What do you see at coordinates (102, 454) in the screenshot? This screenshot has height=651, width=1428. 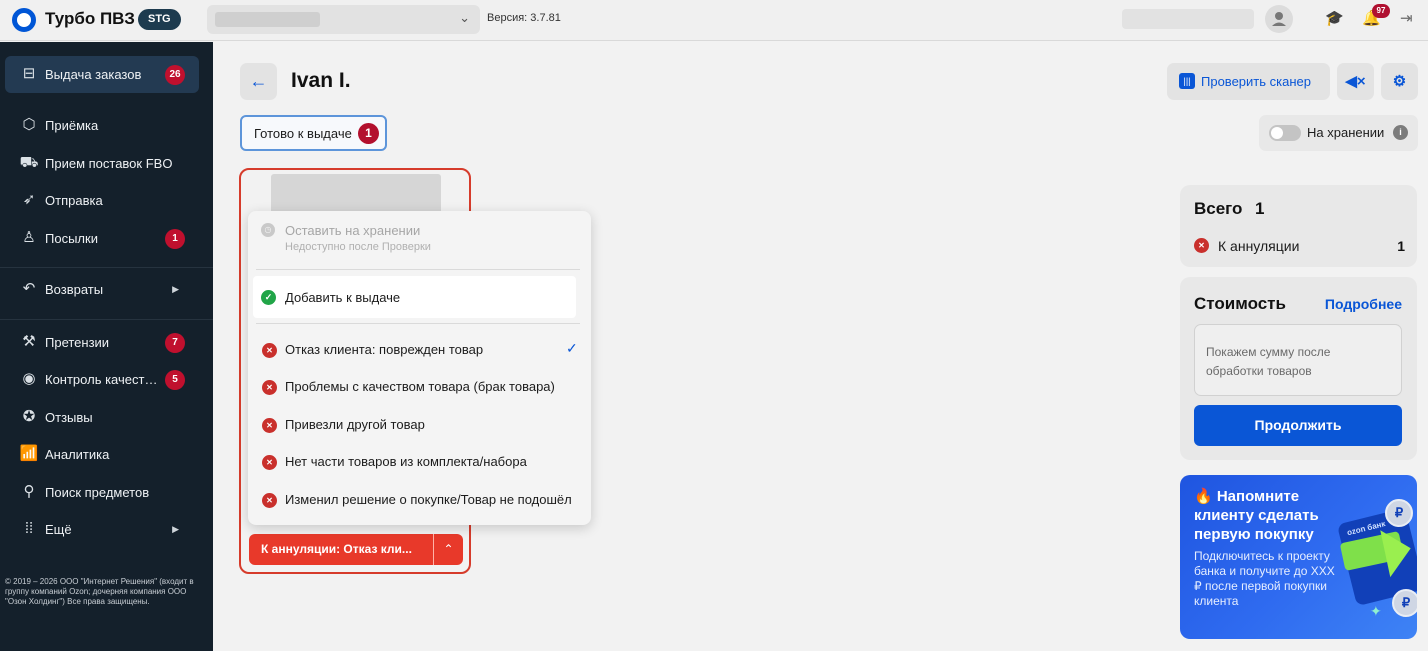 I see `sidebar-item-analytics: 📶 Аналитика` at bounding box center [102, 454].